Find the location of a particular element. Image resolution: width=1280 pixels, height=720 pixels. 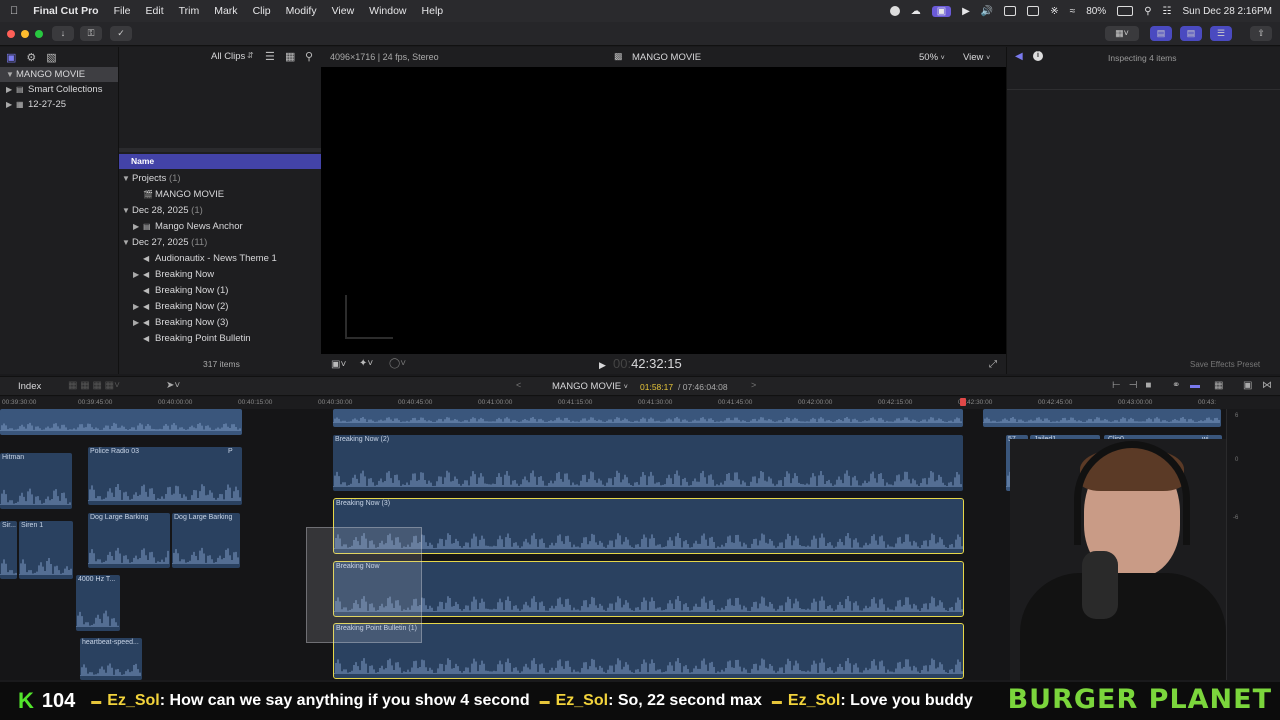

view-dropdown: View ˅ is located at coordinates (976, 57).